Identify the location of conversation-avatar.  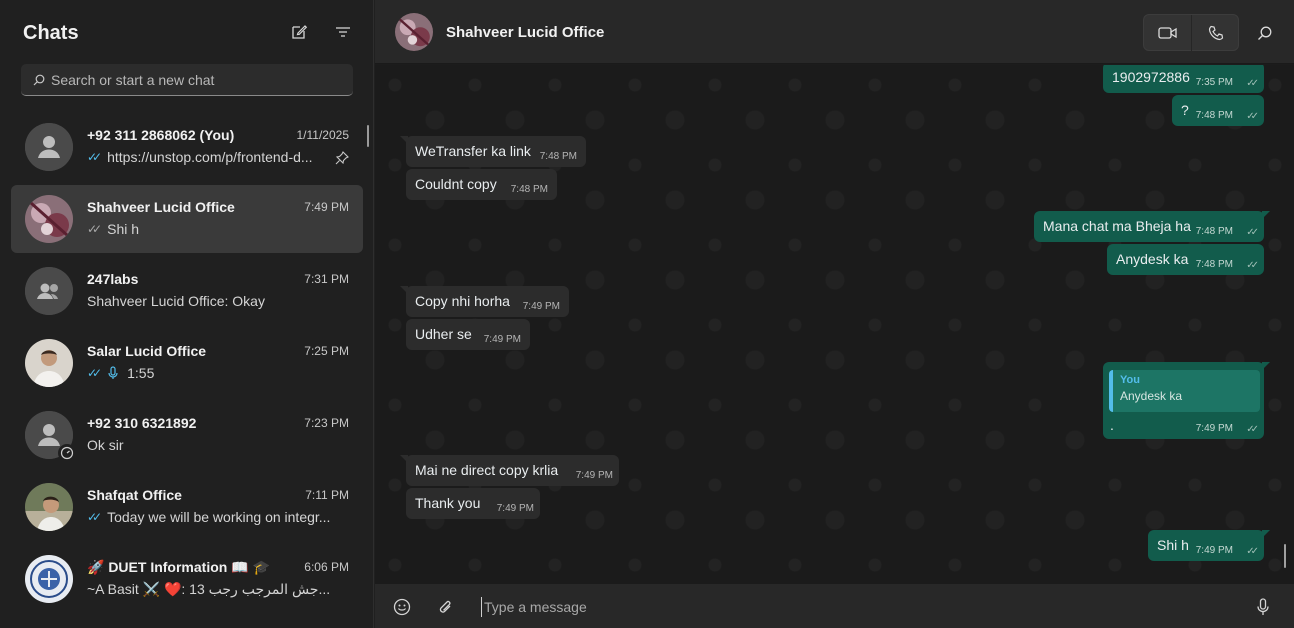
(414, 32).